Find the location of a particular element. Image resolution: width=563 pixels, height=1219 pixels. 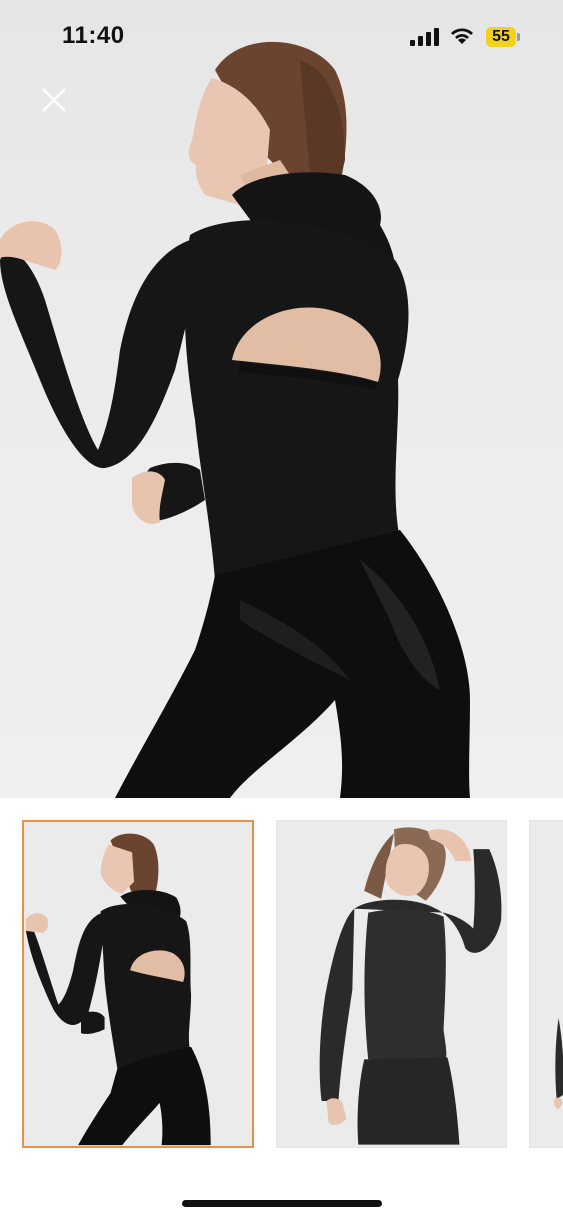

signal-icon is located at coordinates (424, 37).